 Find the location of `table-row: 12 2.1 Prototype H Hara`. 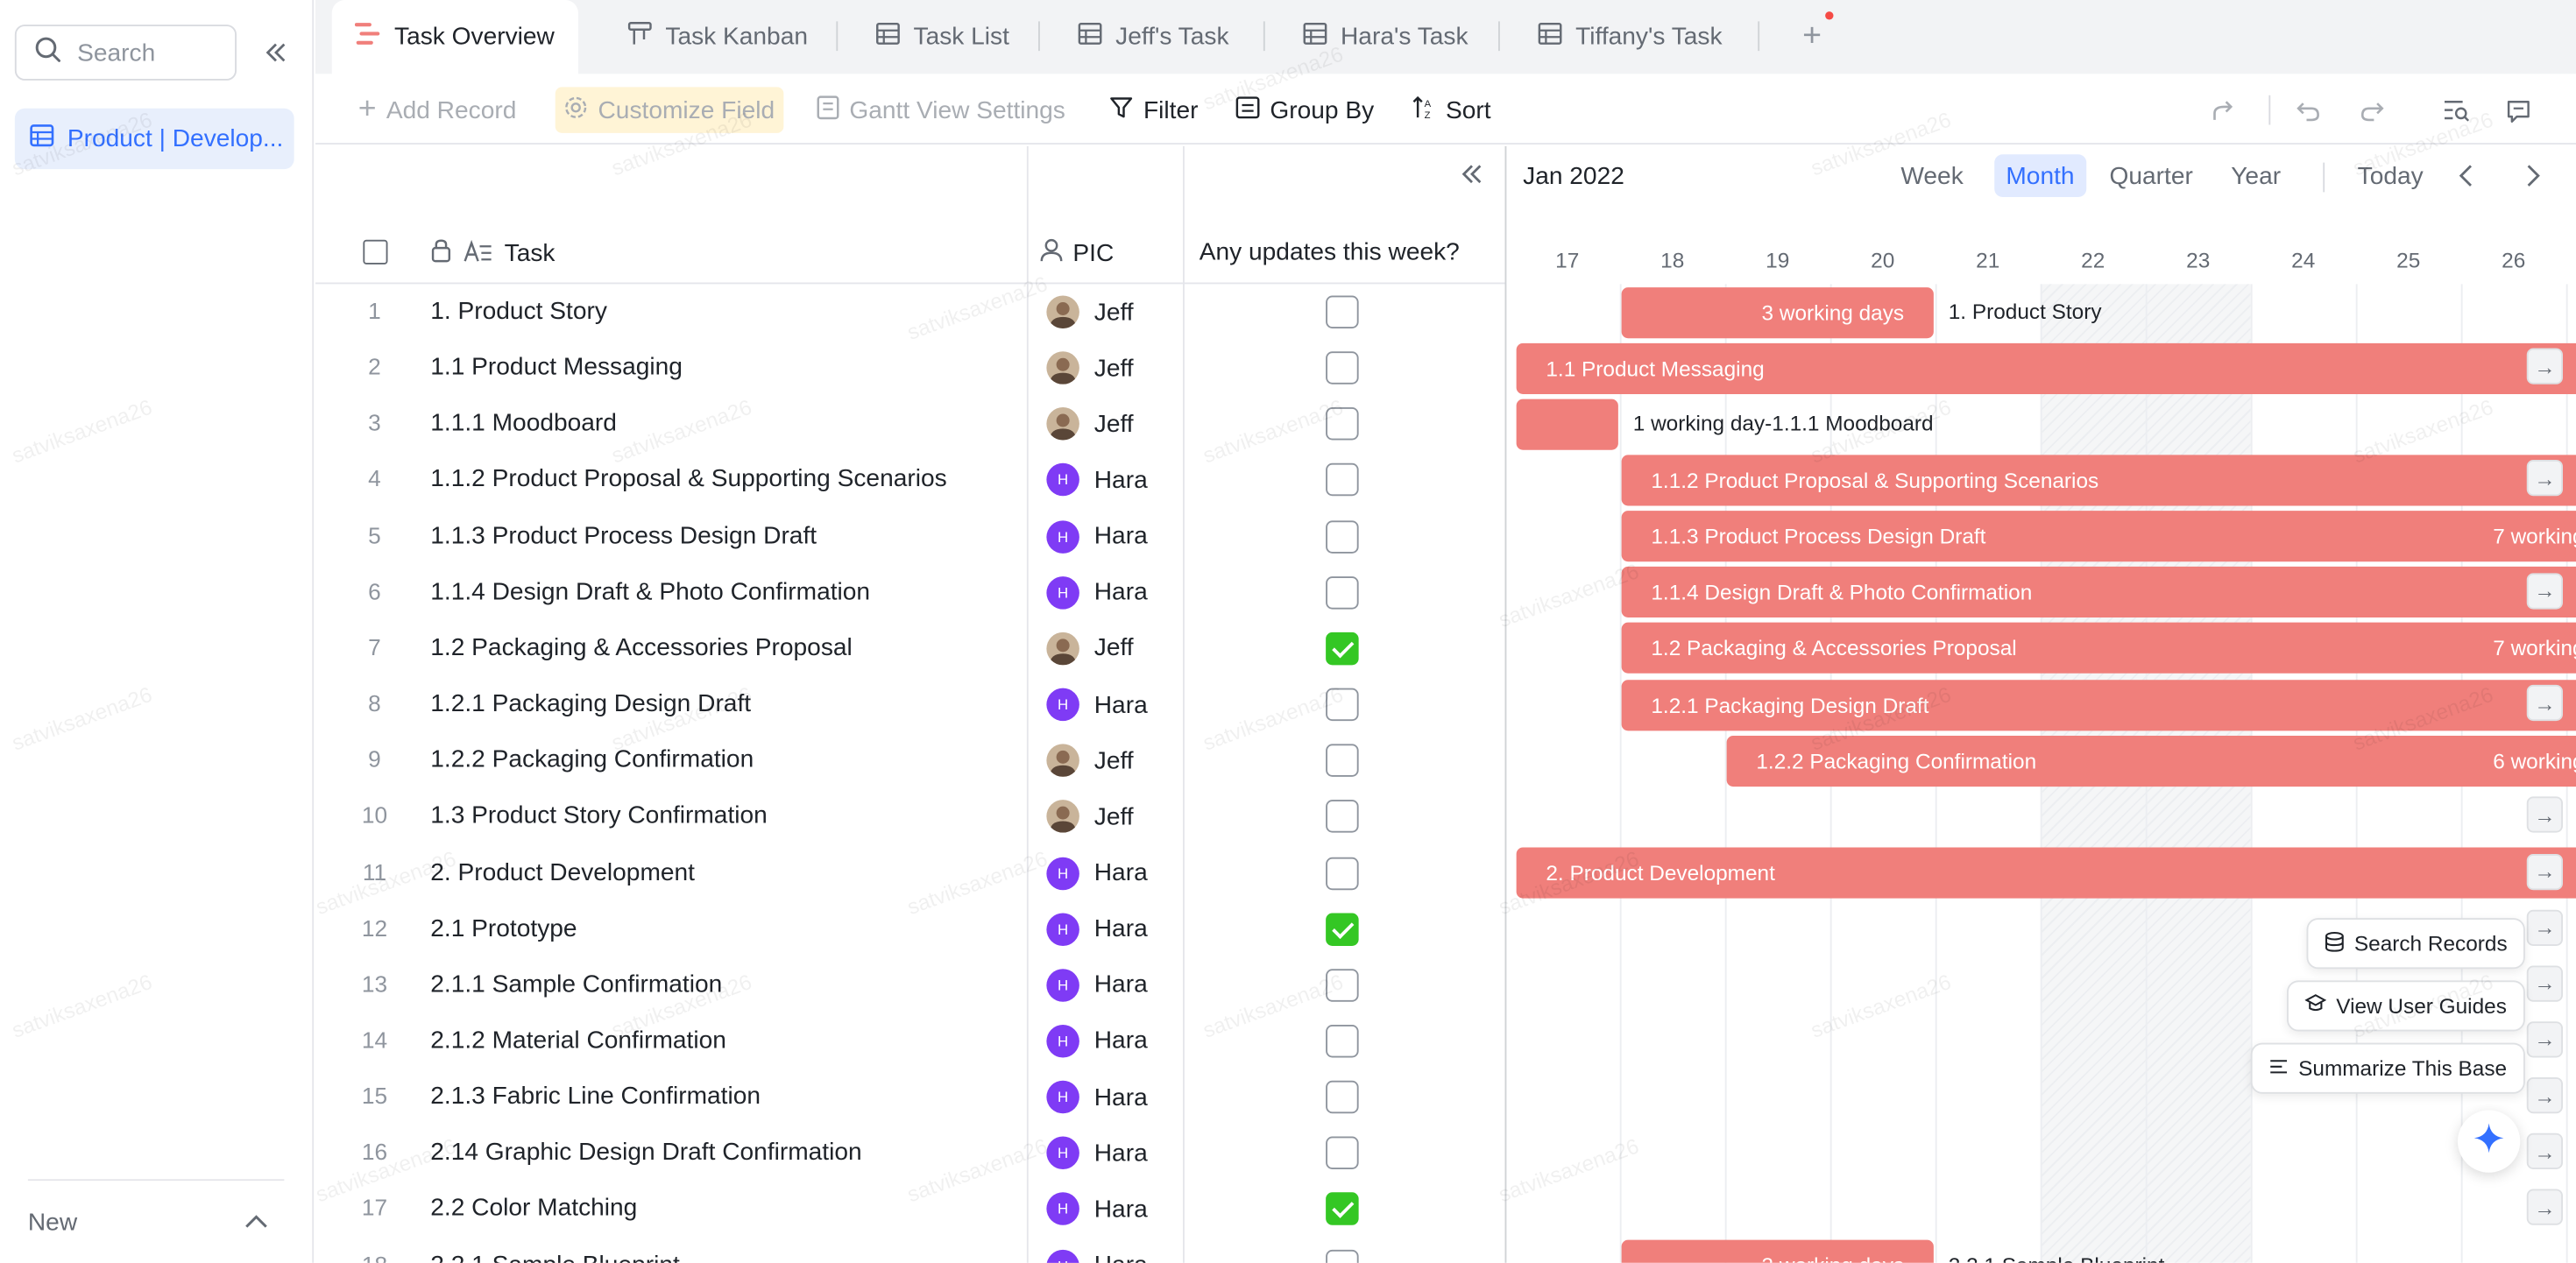

table-row: 12 2.1 Prototype H Hara is located at coordinates (910, 929).